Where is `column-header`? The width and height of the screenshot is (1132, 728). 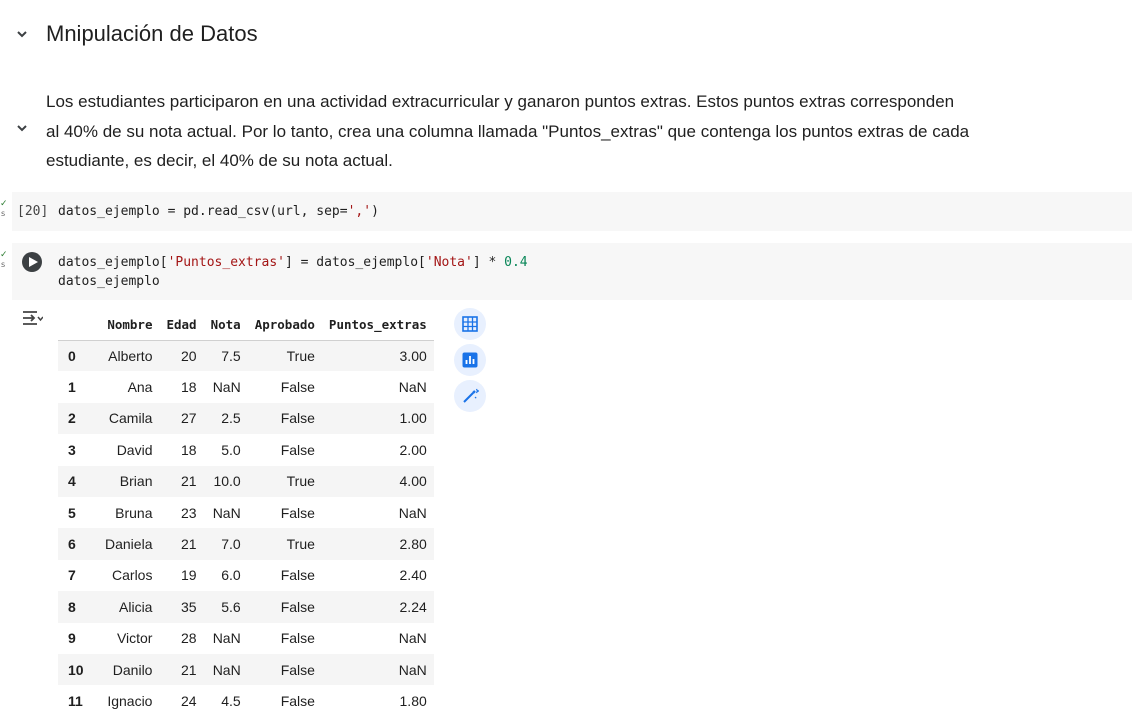 column-header is located at coordinates (78, 325).